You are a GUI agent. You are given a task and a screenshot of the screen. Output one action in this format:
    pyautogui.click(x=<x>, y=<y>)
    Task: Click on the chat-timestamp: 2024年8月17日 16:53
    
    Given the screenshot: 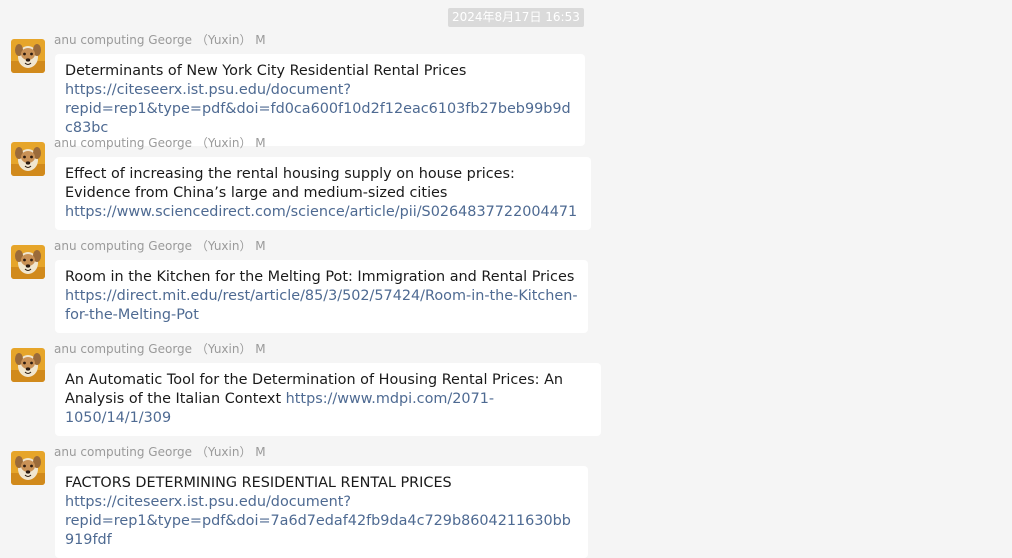 What is the action you would take?
    pyautogui.click(x=516, y=17)
    